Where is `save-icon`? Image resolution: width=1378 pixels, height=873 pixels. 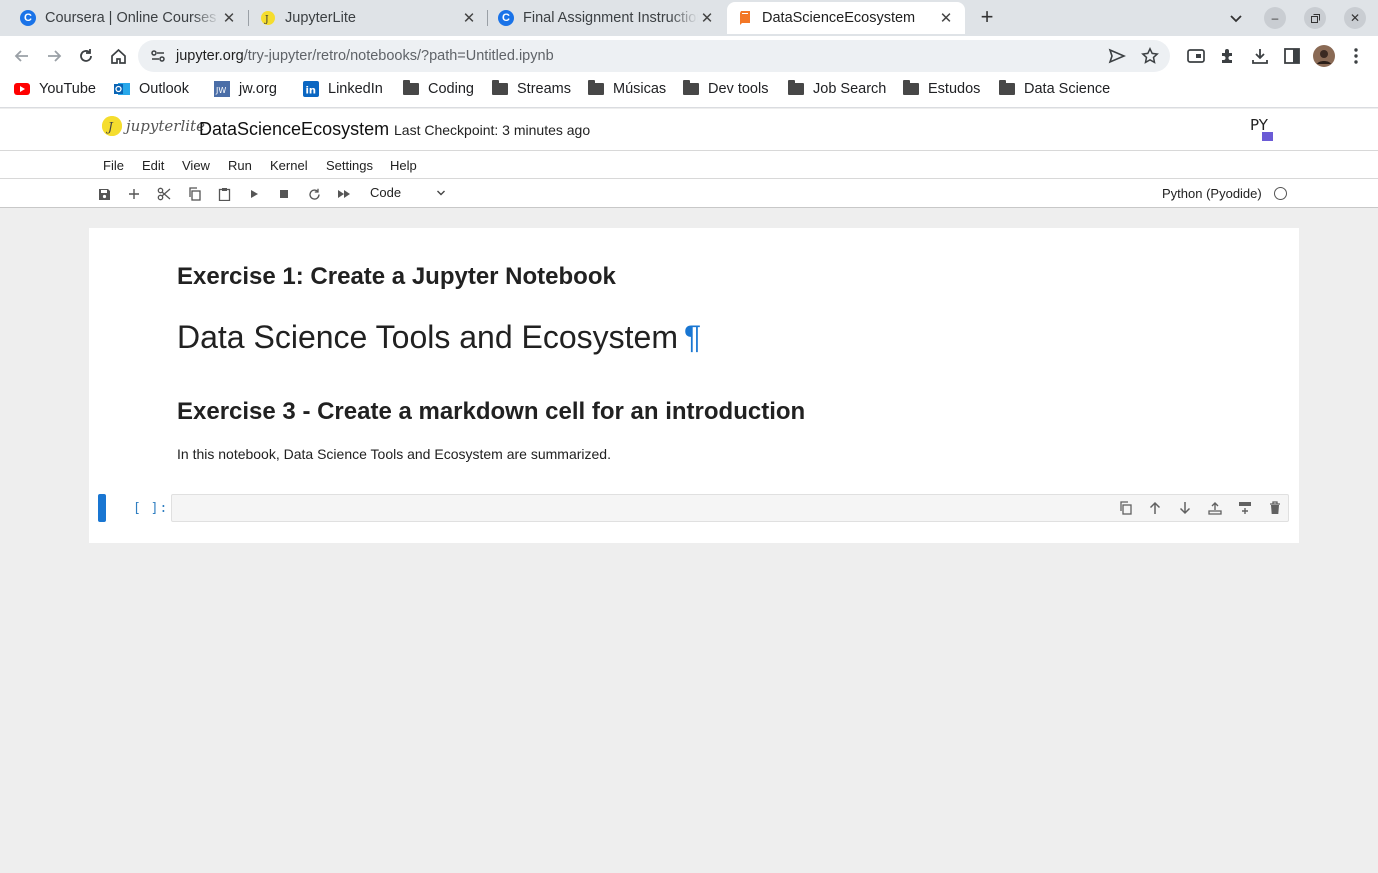
save-icon is located at coordinates (104, 194).